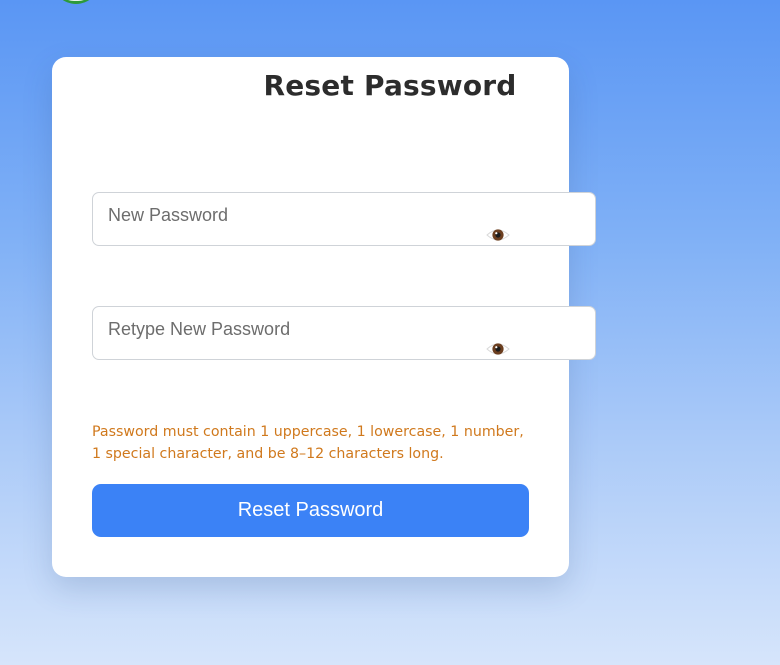  I want to click on new-password-input, so click(344, 219).